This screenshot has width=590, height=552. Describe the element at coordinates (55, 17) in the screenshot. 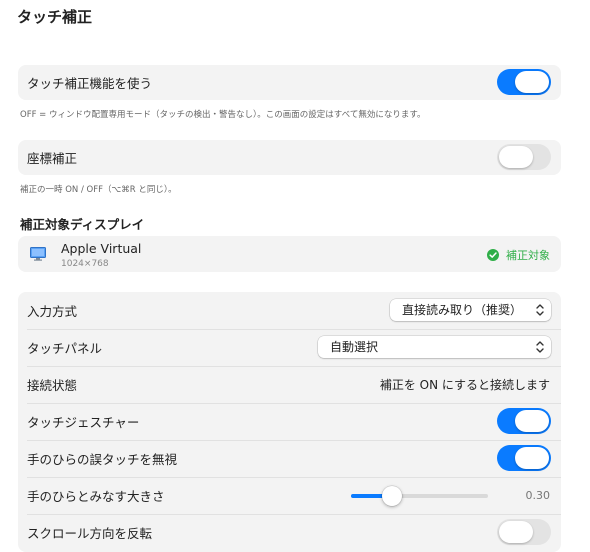

I see `page-title: タッチ補正` at that location.